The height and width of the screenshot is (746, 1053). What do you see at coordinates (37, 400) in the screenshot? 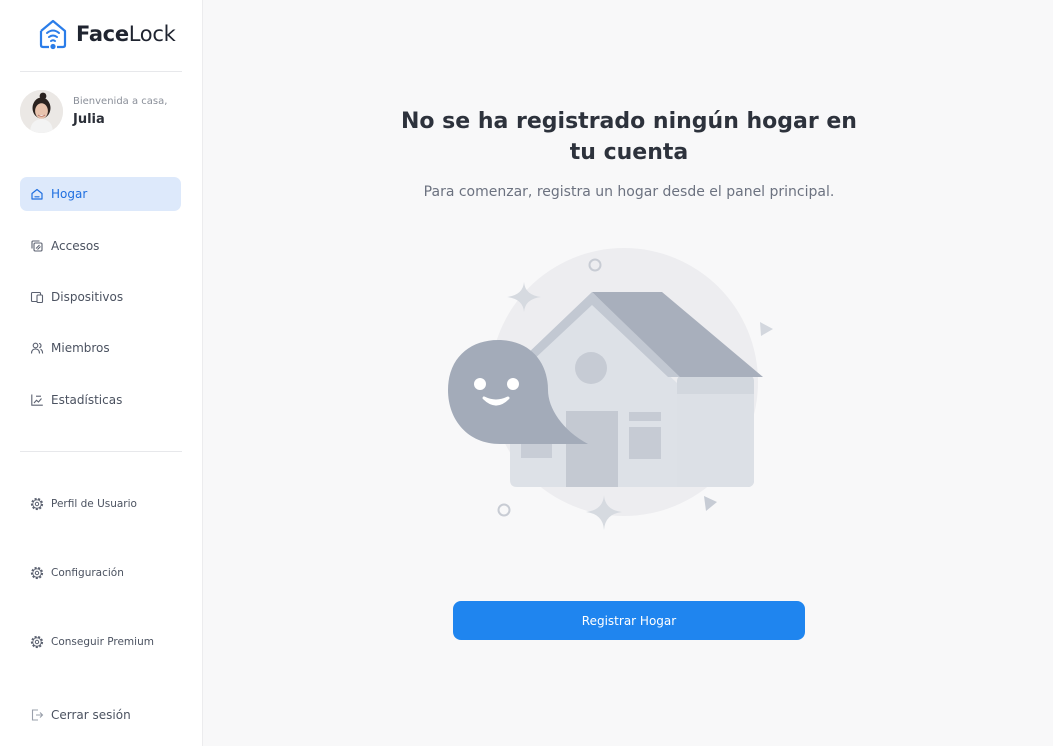
I see `stats-icon` at bounding box center [37, 400].